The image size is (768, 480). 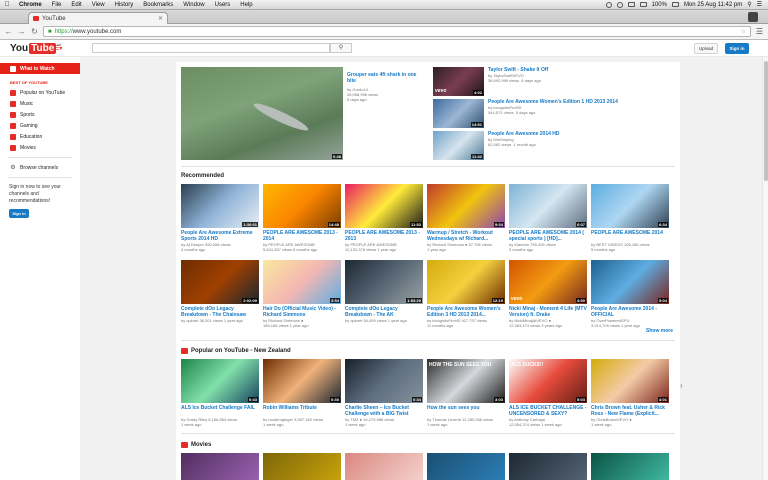 I want to click on time-machine-icon, so click(x=608, y=4).